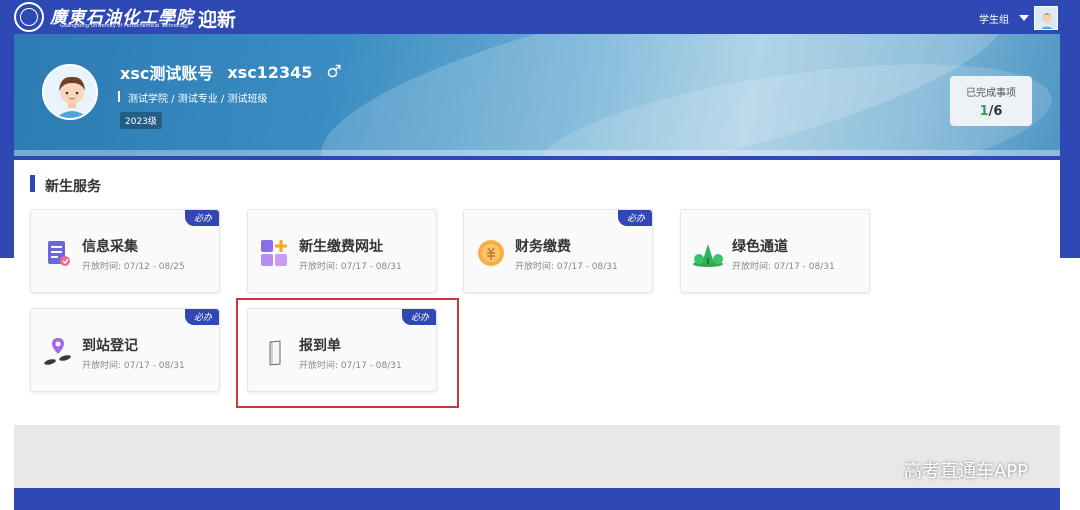  I want to click on profile-name-row: xsc测试账号 xsc12345 ♂, so click(231, 72).